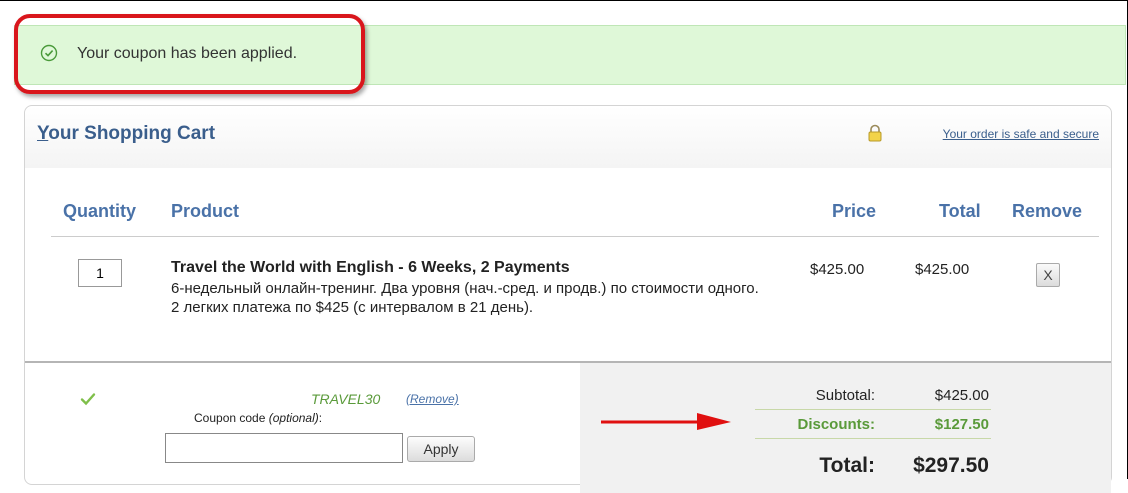 The height and width of the screenshot is (493, 1128). What do you see at coordinates (942, 269) in the screenshot?
I see `item-total: $425.00` at bounding box center [942, 269].